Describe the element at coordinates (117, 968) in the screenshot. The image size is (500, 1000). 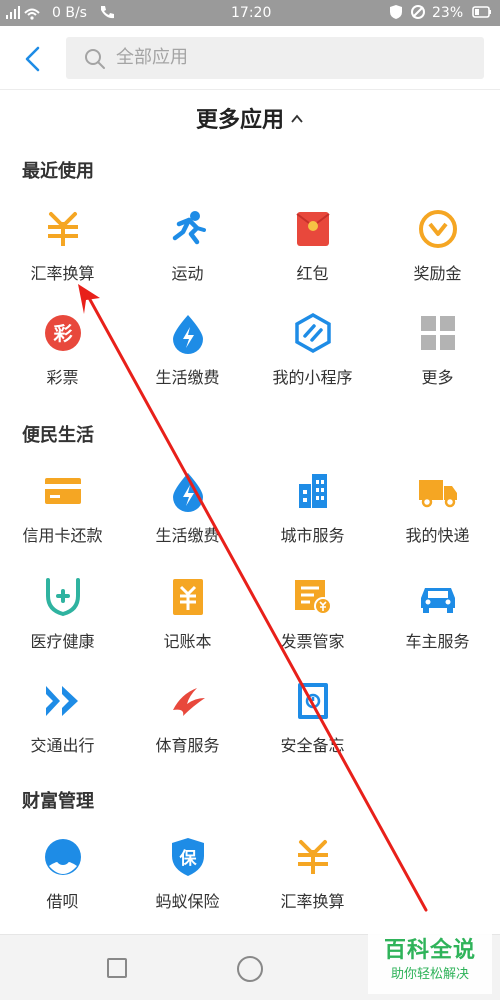
I see `recent-apps-button` at that location.